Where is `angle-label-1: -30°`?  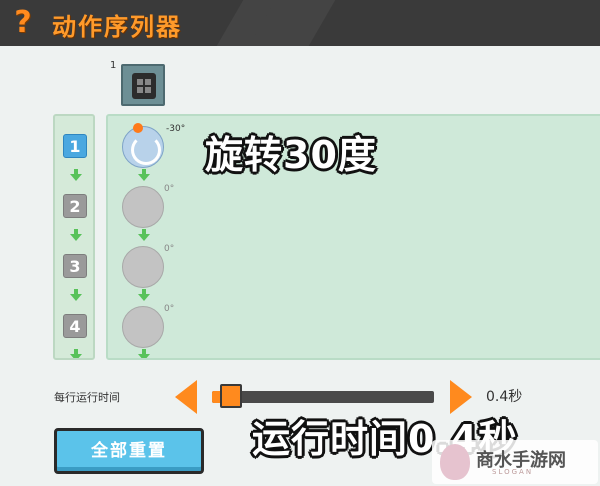
angle-label-1: -30° is located at coordinates (176, 129).